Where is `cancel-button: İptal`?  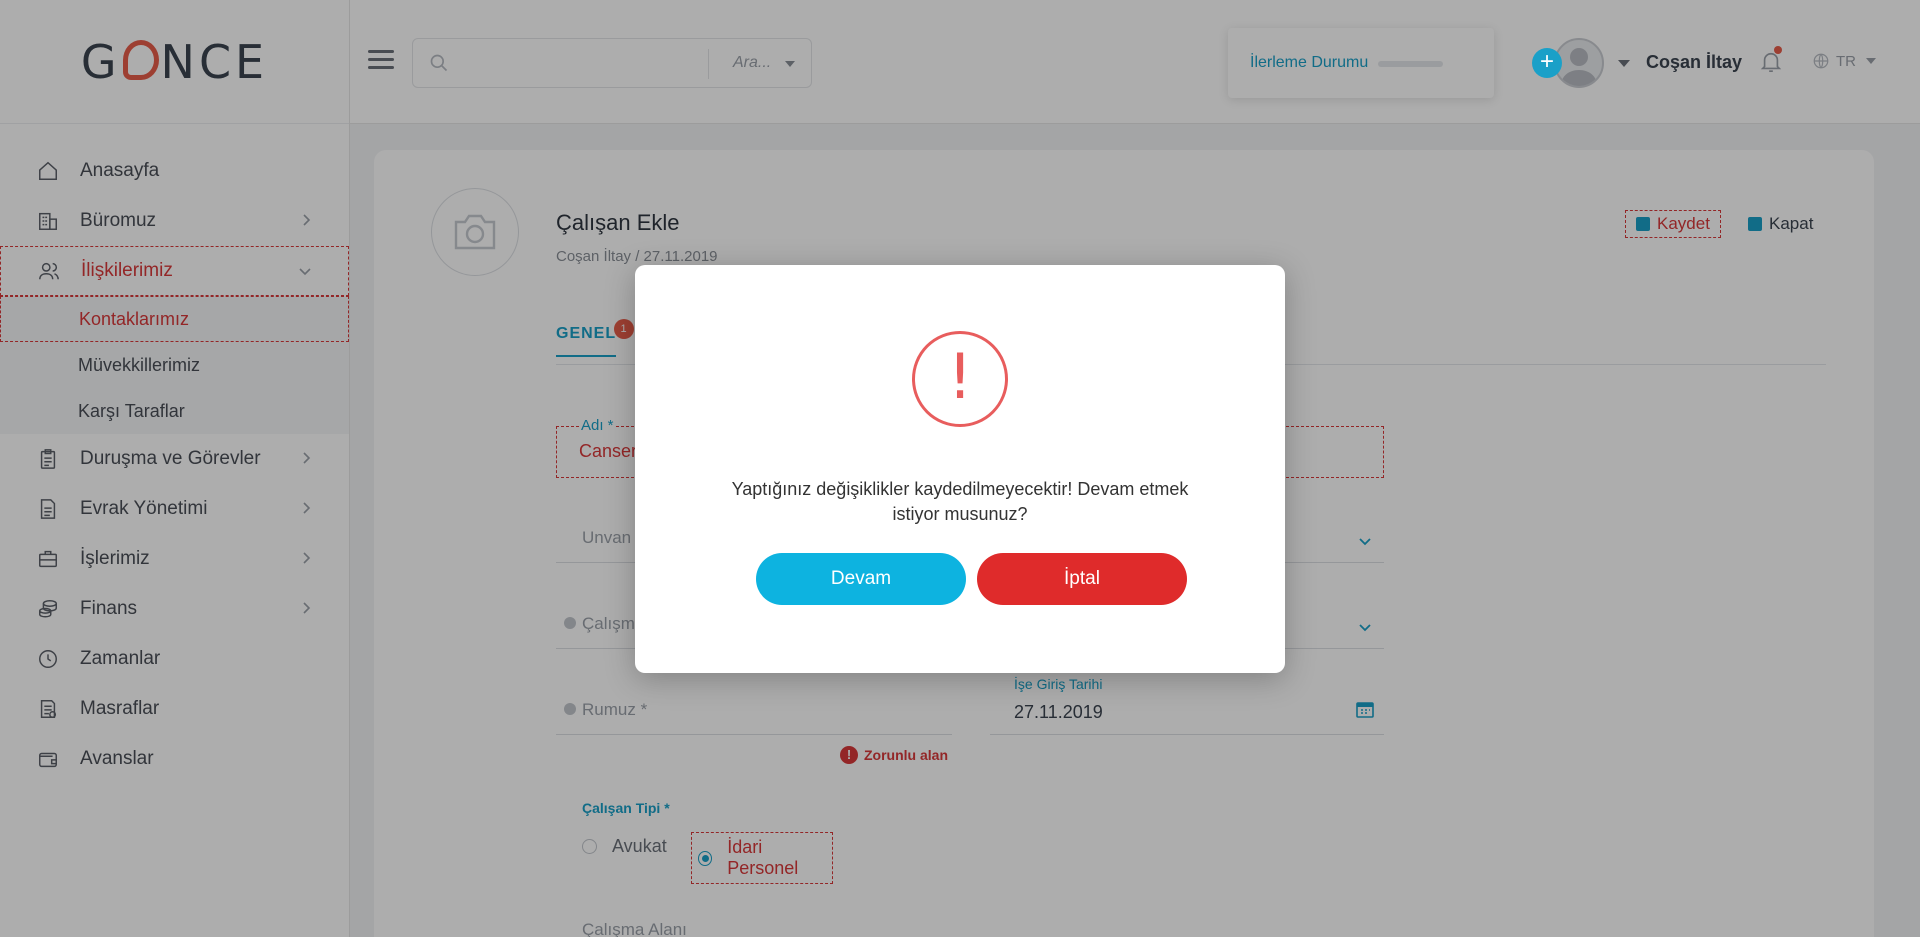 cancel-button: İptal is located at coordinates (1082, 579).